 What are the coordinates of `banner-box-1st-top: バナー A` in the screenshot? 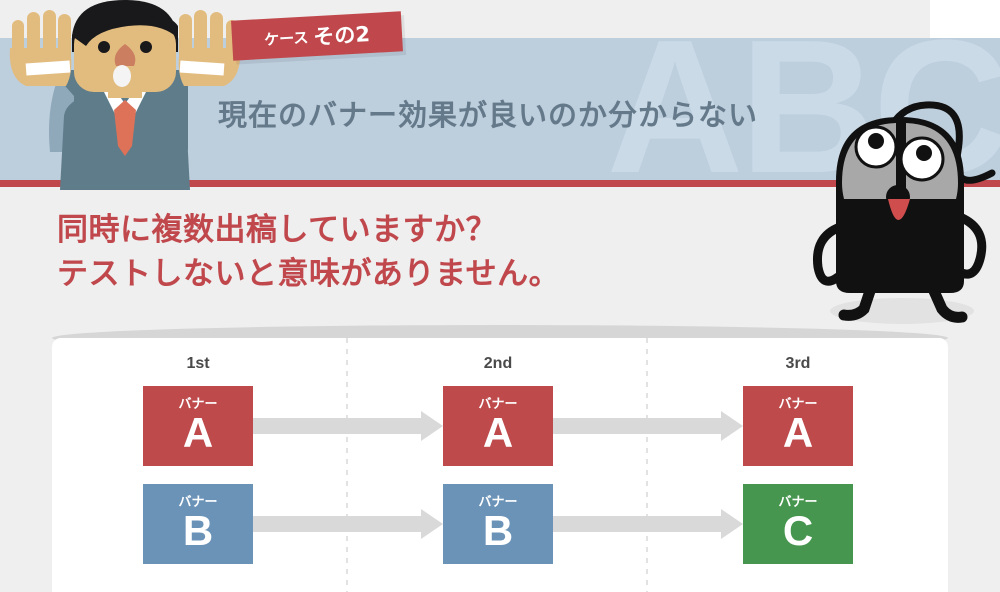 It's located at (198, 426).